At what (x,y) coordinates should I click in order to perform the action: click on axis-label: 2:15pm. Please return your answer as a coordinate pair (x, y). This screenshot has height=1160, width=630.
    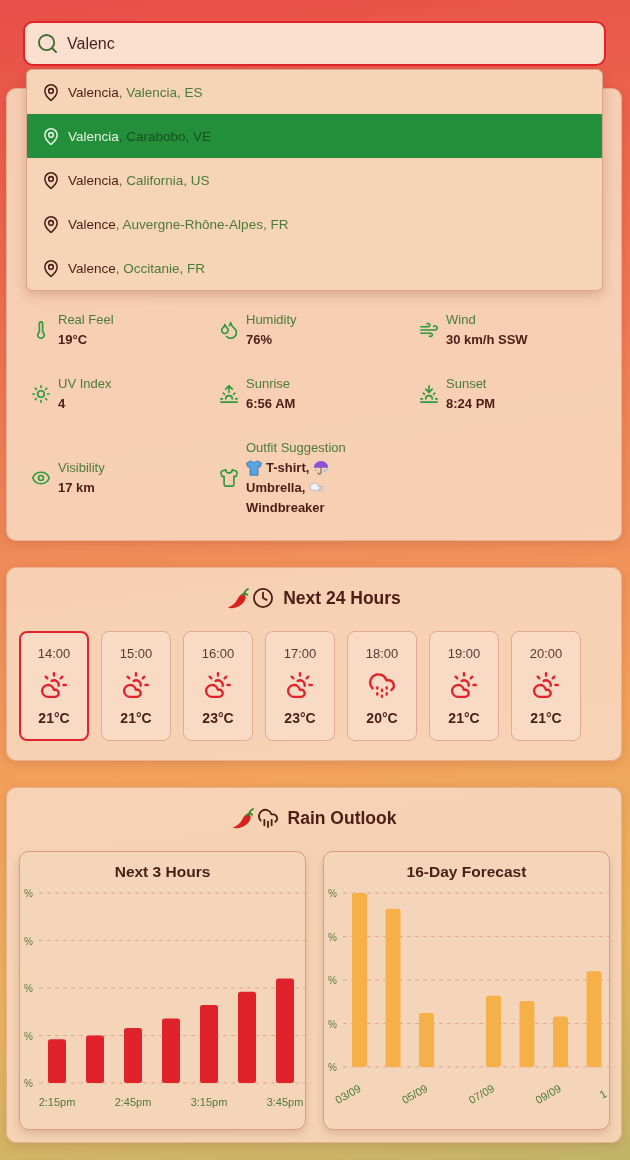
    Looking at the image, I should click on (57, 1102).